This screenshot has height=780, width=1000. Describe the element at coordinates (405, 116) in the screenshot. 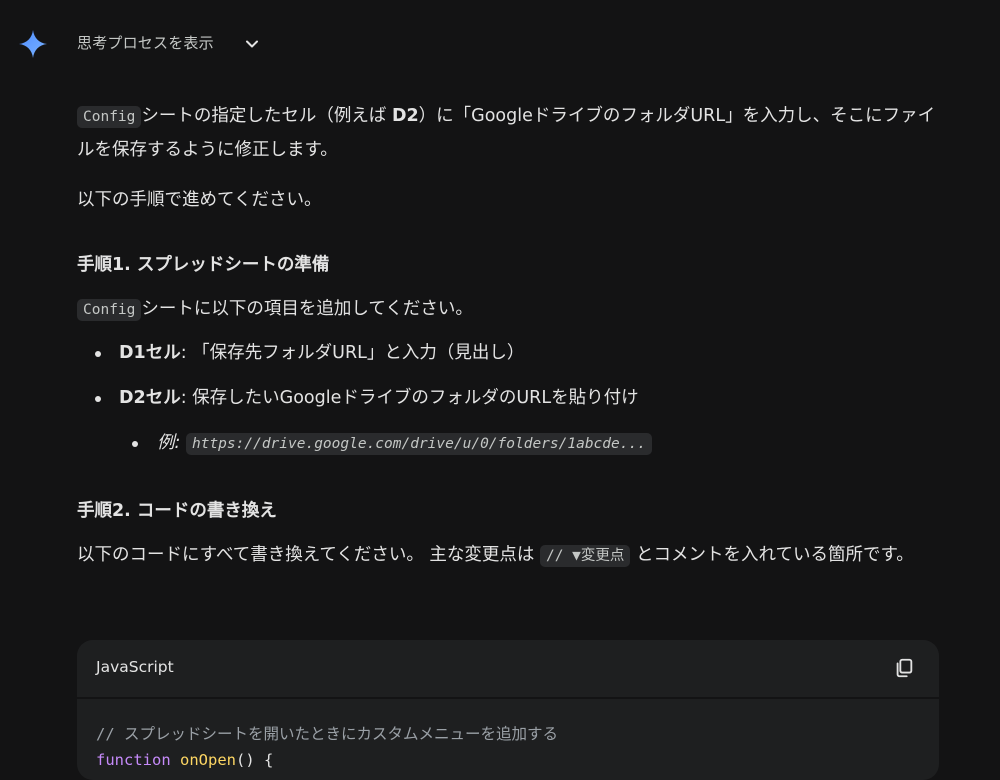

I see `intro-cell: D2` at that location.